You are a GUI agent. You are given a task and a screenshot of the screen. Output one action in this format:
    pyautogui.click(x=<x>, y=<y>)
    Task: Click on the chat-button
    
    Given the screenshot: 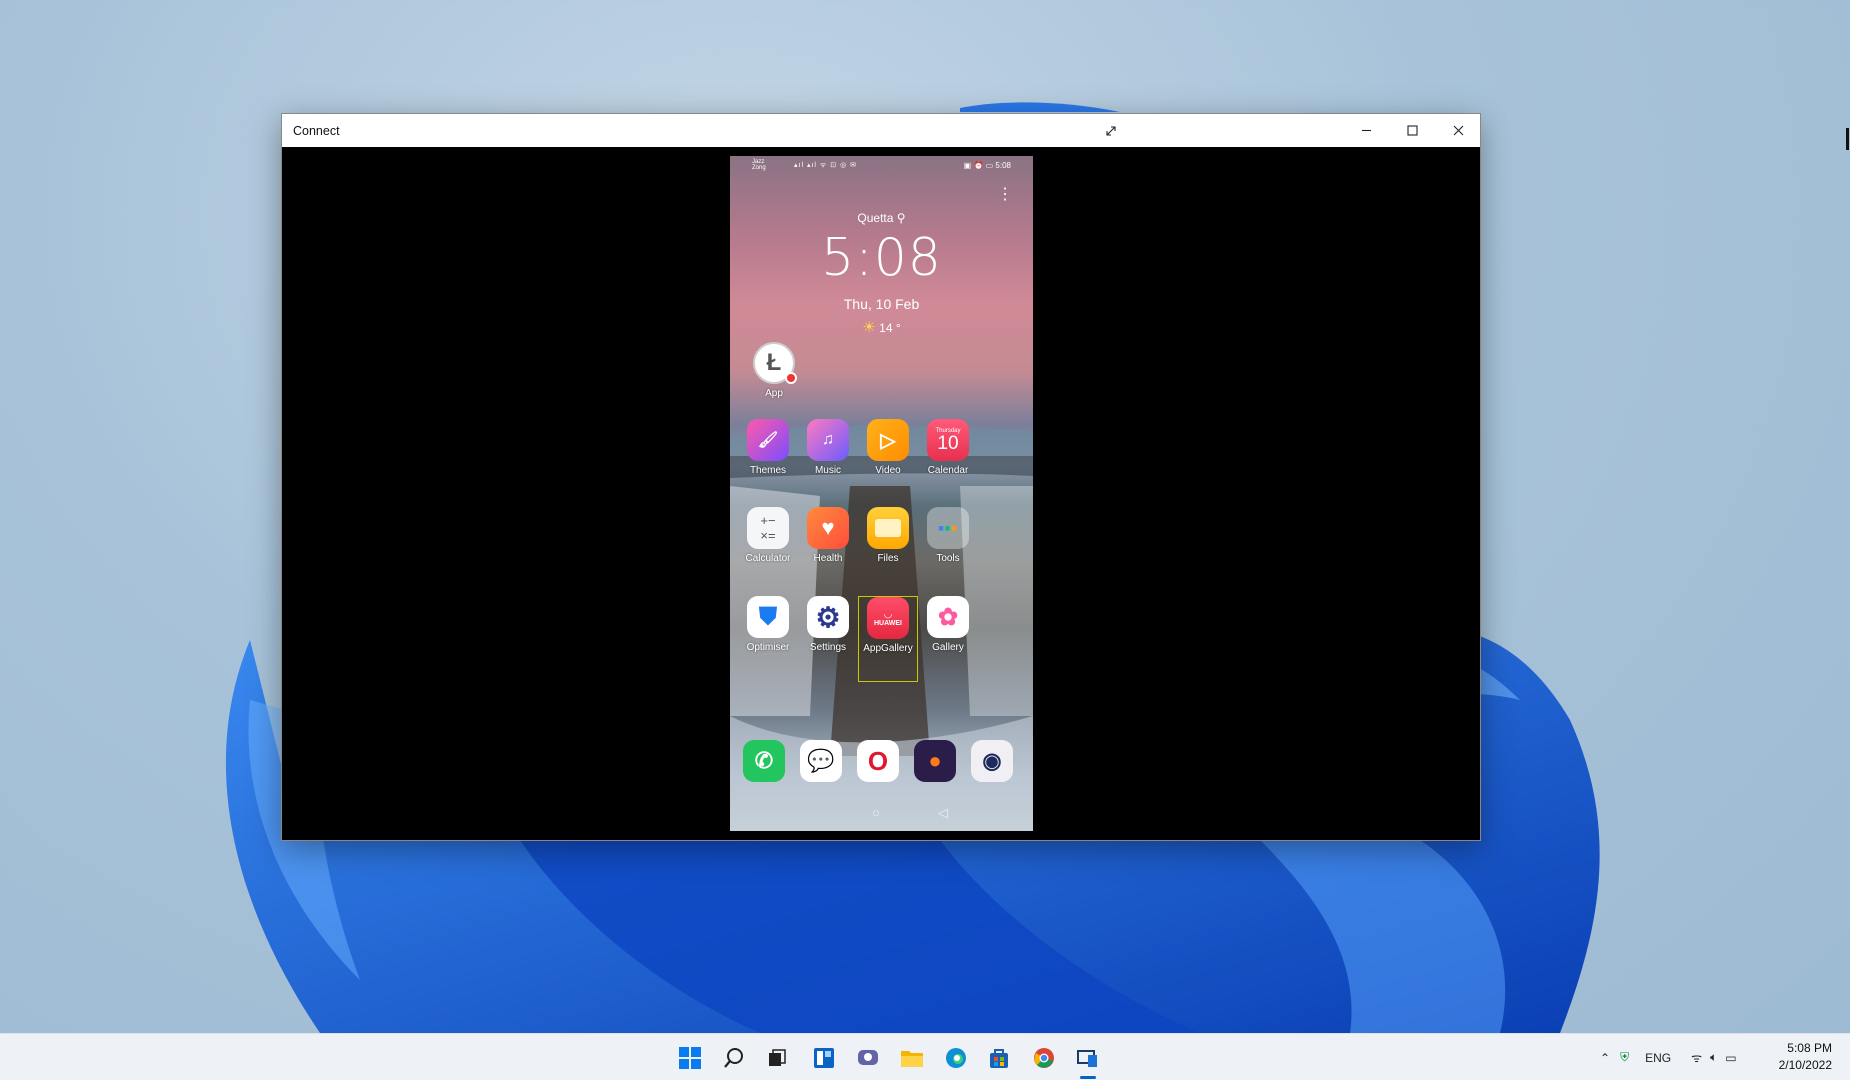 What is the action you would take?
    pyautogui.click(x=868, y=1058)
    